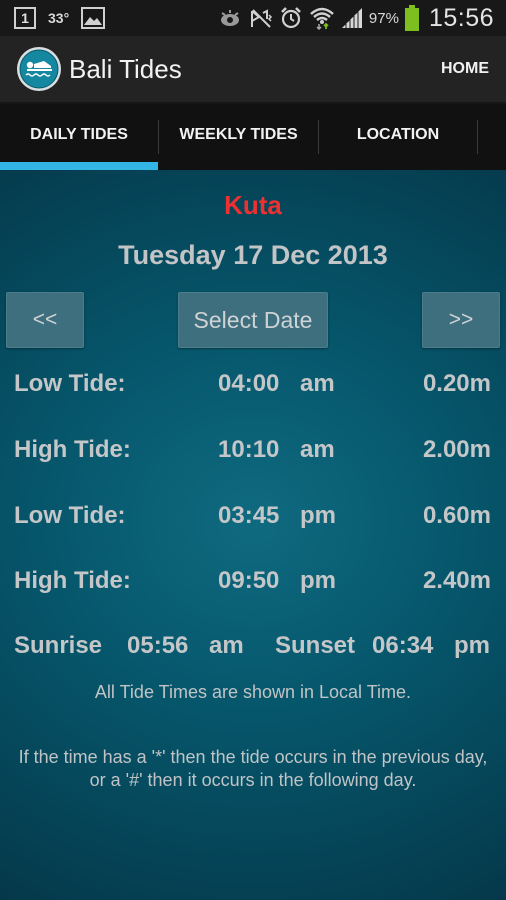 The image size is (506, 900). Describe the element at coordinates (253, 205) in the screenshot. I see `location-name: Kuta` at that location.